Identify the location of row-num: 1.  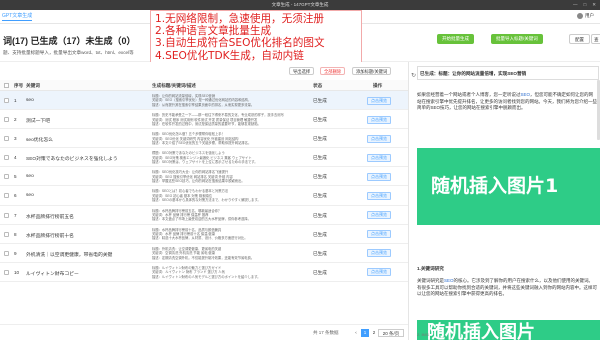
(15, 100).